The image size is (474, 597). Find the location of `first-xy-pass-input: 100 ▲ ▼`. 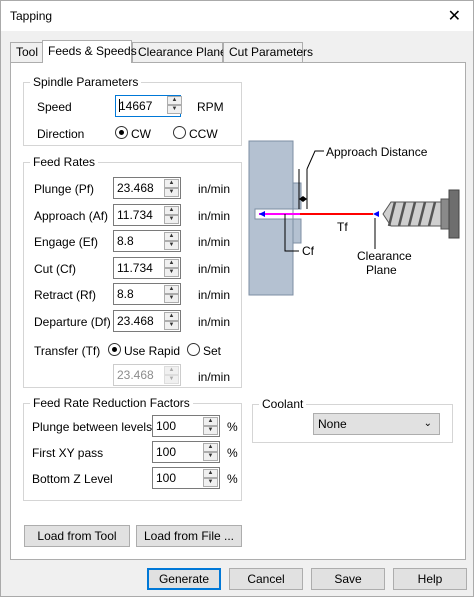

first-xy-pass-input: 100 ▲ ▼ is located at coordinates (186, 452).